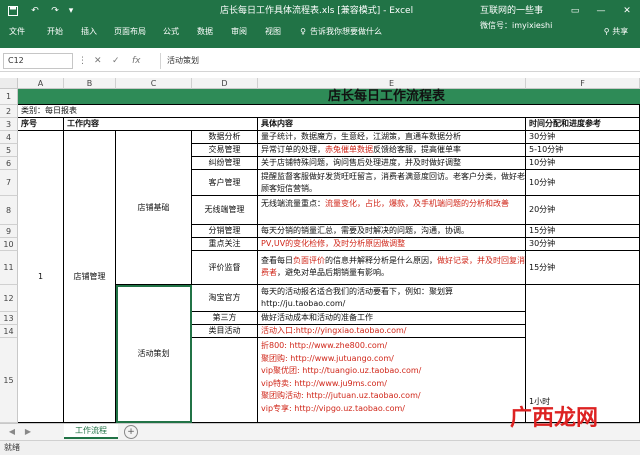  I want to click on tab-page-layout: 页面布局, so click(130, 32).